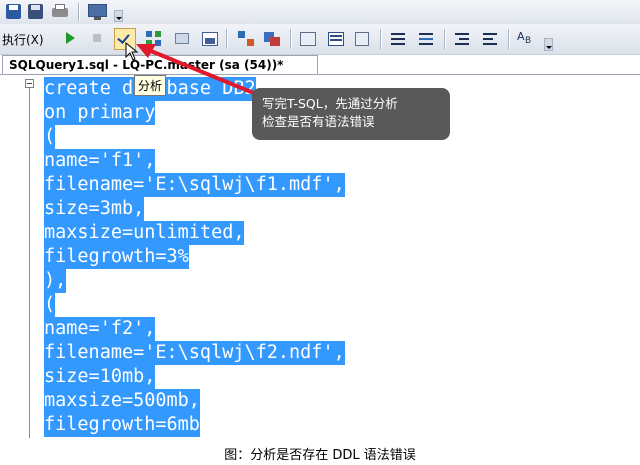 This screenshot has width=640, height=465. What do you see at coordinates (194, 353) in the screenshot?
I see `code-line: filename='E:\sqlwj\f2.ndf',` at bounding box center [194, 353].